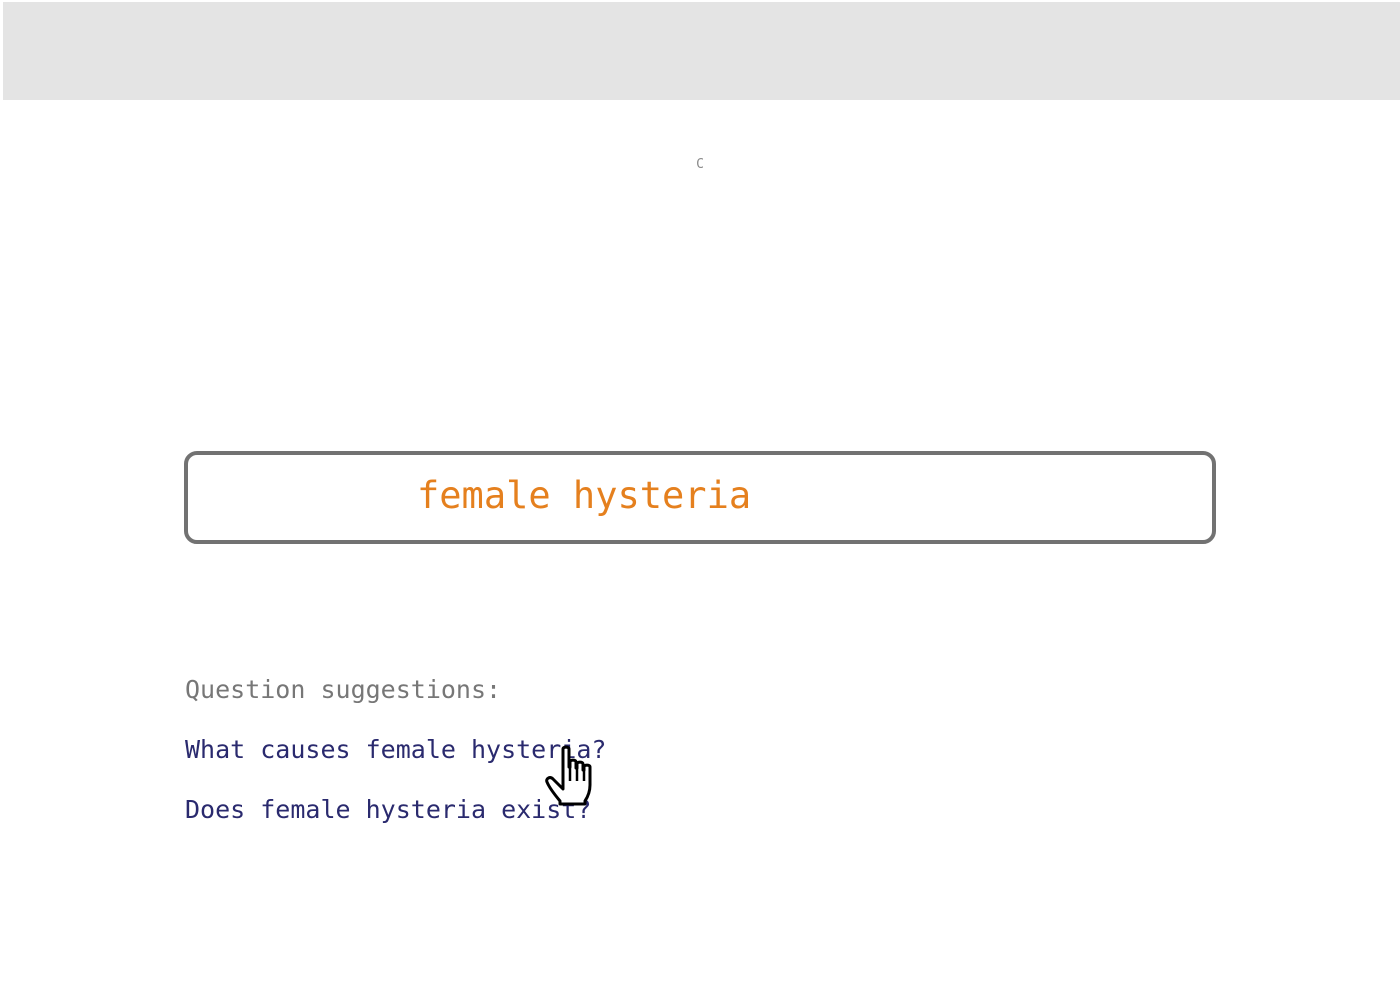 The width and height of the screenshot is (1400, 1000). Describe the element at coordinates (700, 164) in the screenshot. I see `header-mark: C` at that location.